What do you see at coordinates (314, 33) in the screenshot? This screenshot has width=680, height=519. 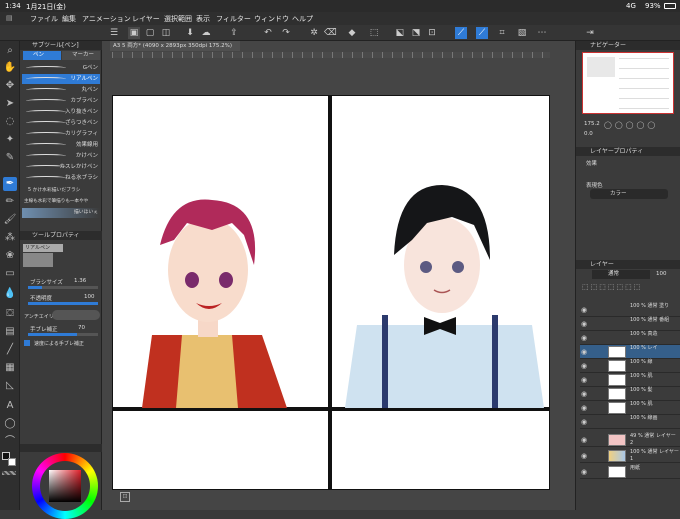 I see `settings-icon: ✲` at bounding box center [314, 33].